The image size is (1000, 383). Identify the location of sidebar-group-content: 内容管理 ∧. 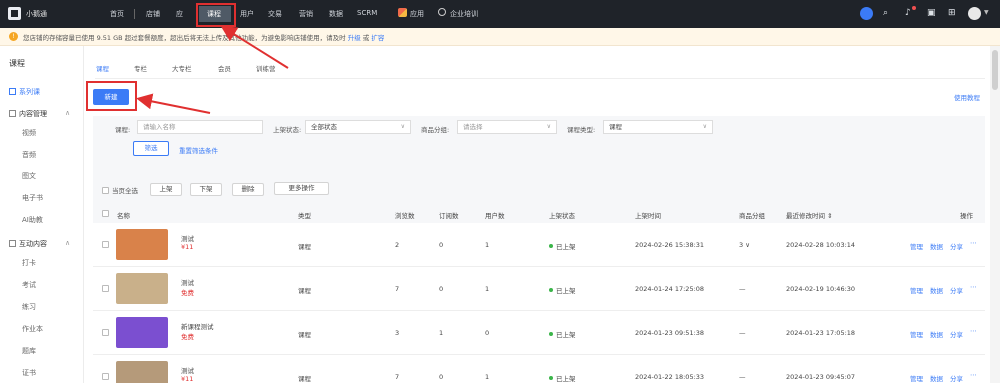
(39, 114).